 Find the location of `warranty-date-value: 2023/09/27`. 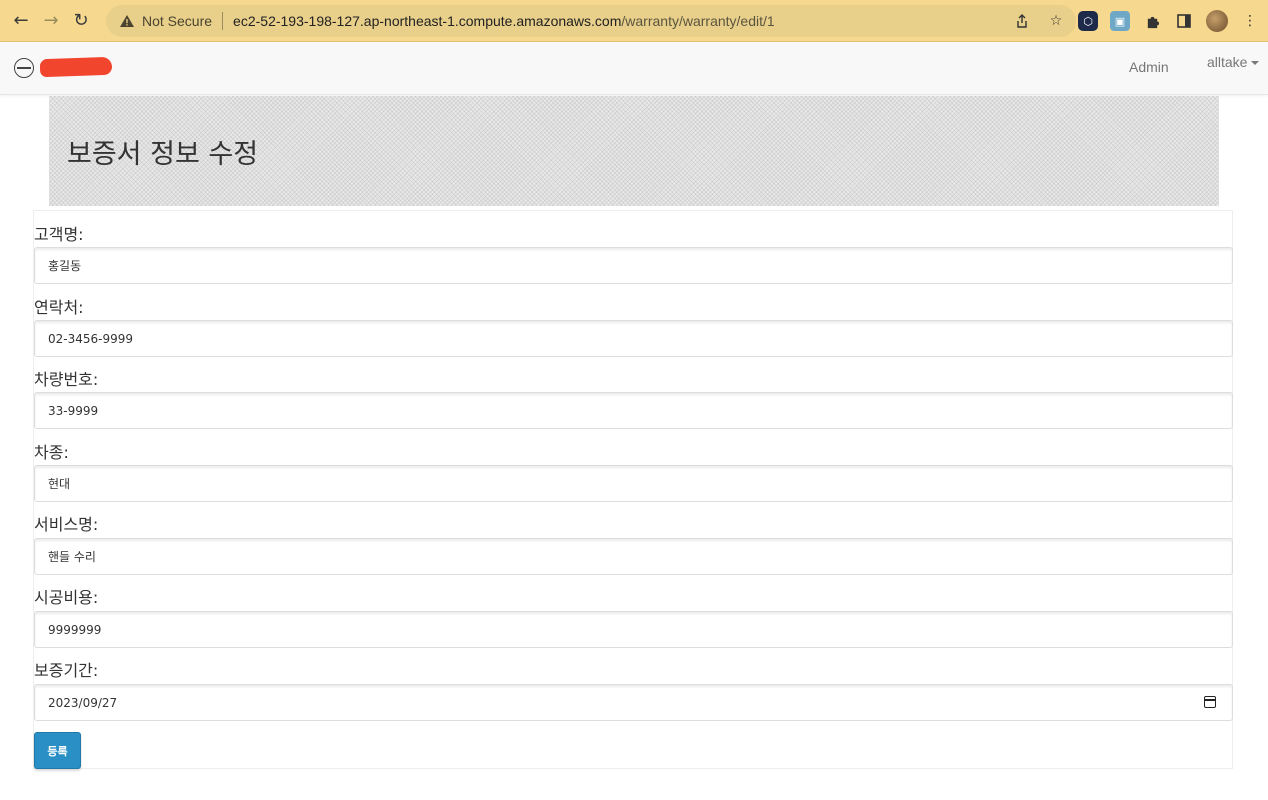

warranty-date-value: 2023/09/27 is located at coordinates (83, 702).